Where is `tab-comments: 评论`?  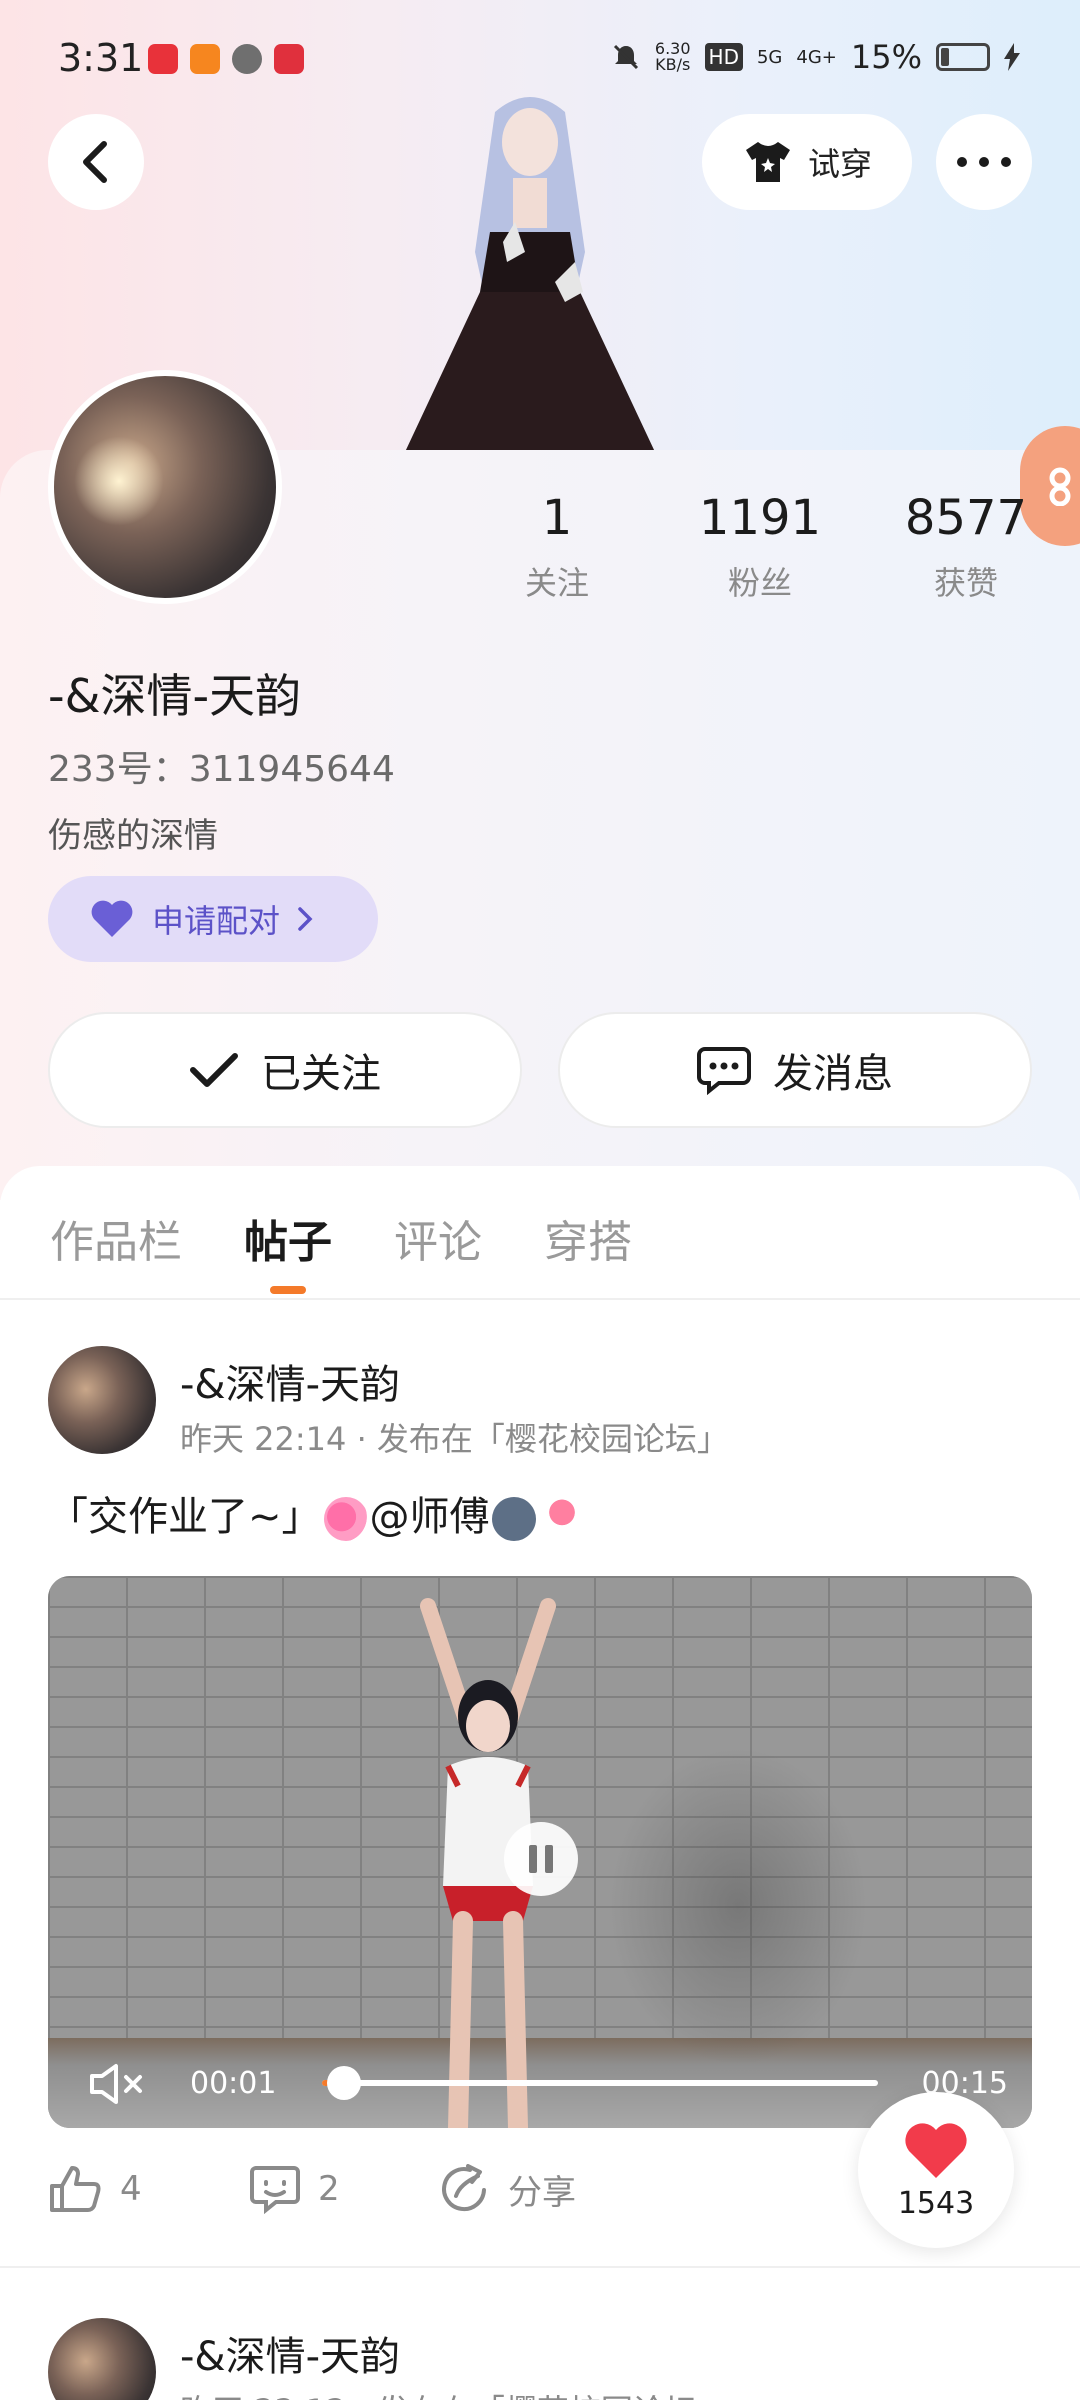
tab-comments: 评论 is located at coordinates (438, 1238).